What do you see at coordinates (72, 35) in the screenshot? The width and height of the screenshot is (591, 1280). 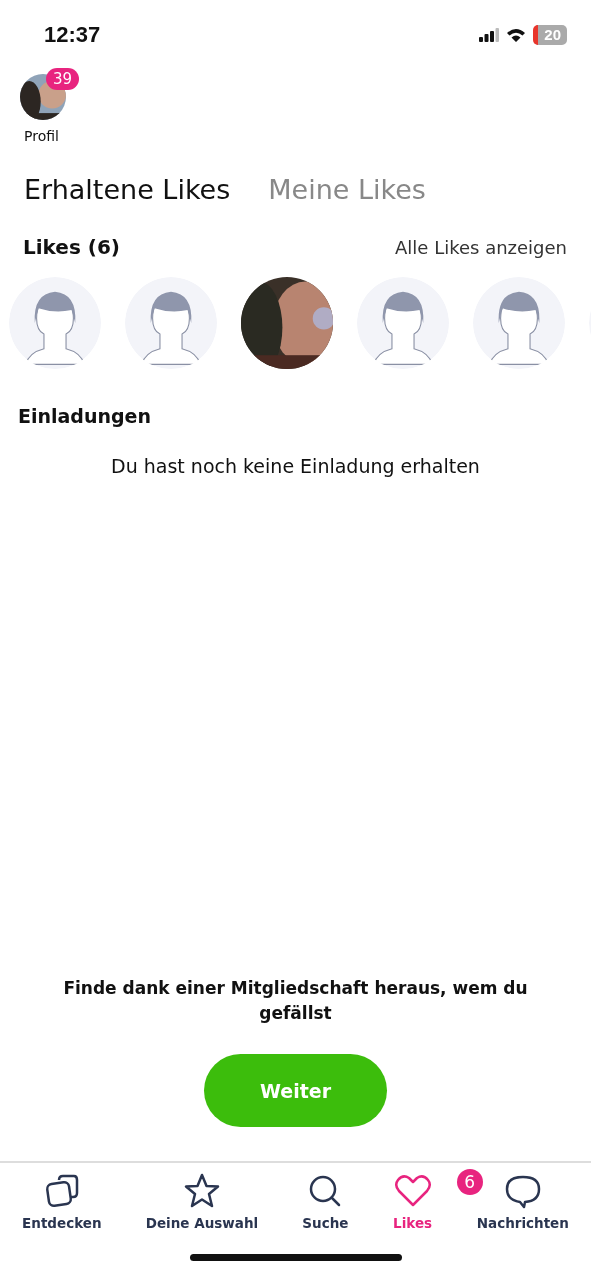 I see `clock: 12:37` at bounding box center [72, 35].